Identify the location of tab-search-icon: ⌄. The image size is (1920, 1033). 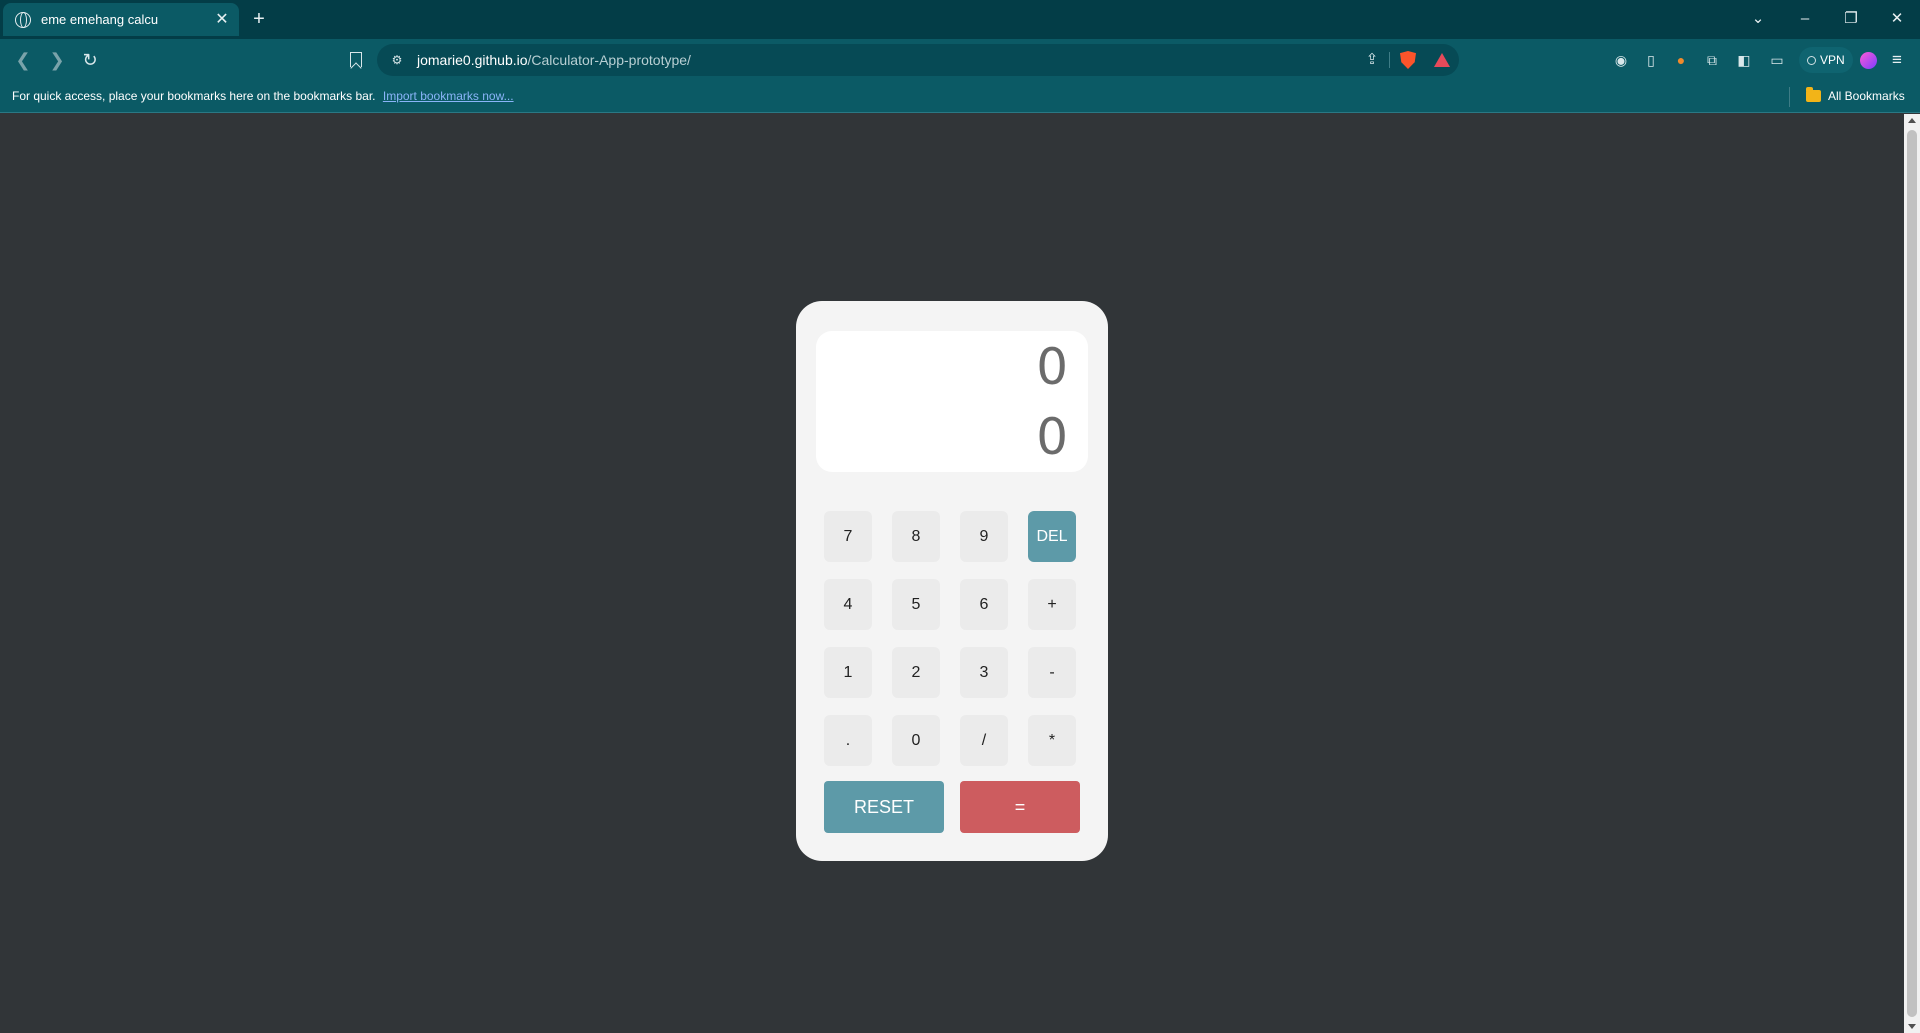
(1758, 19).